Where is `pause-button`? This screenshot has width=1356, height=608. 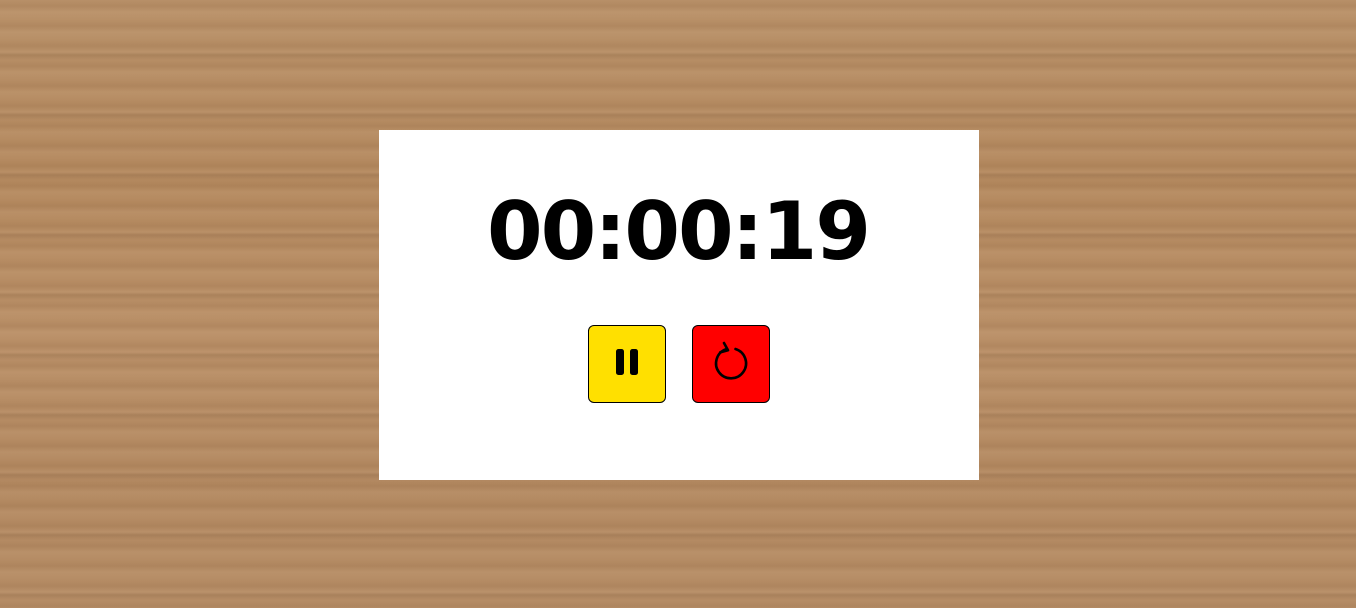
pause-button is located at coordinates (627, 364).